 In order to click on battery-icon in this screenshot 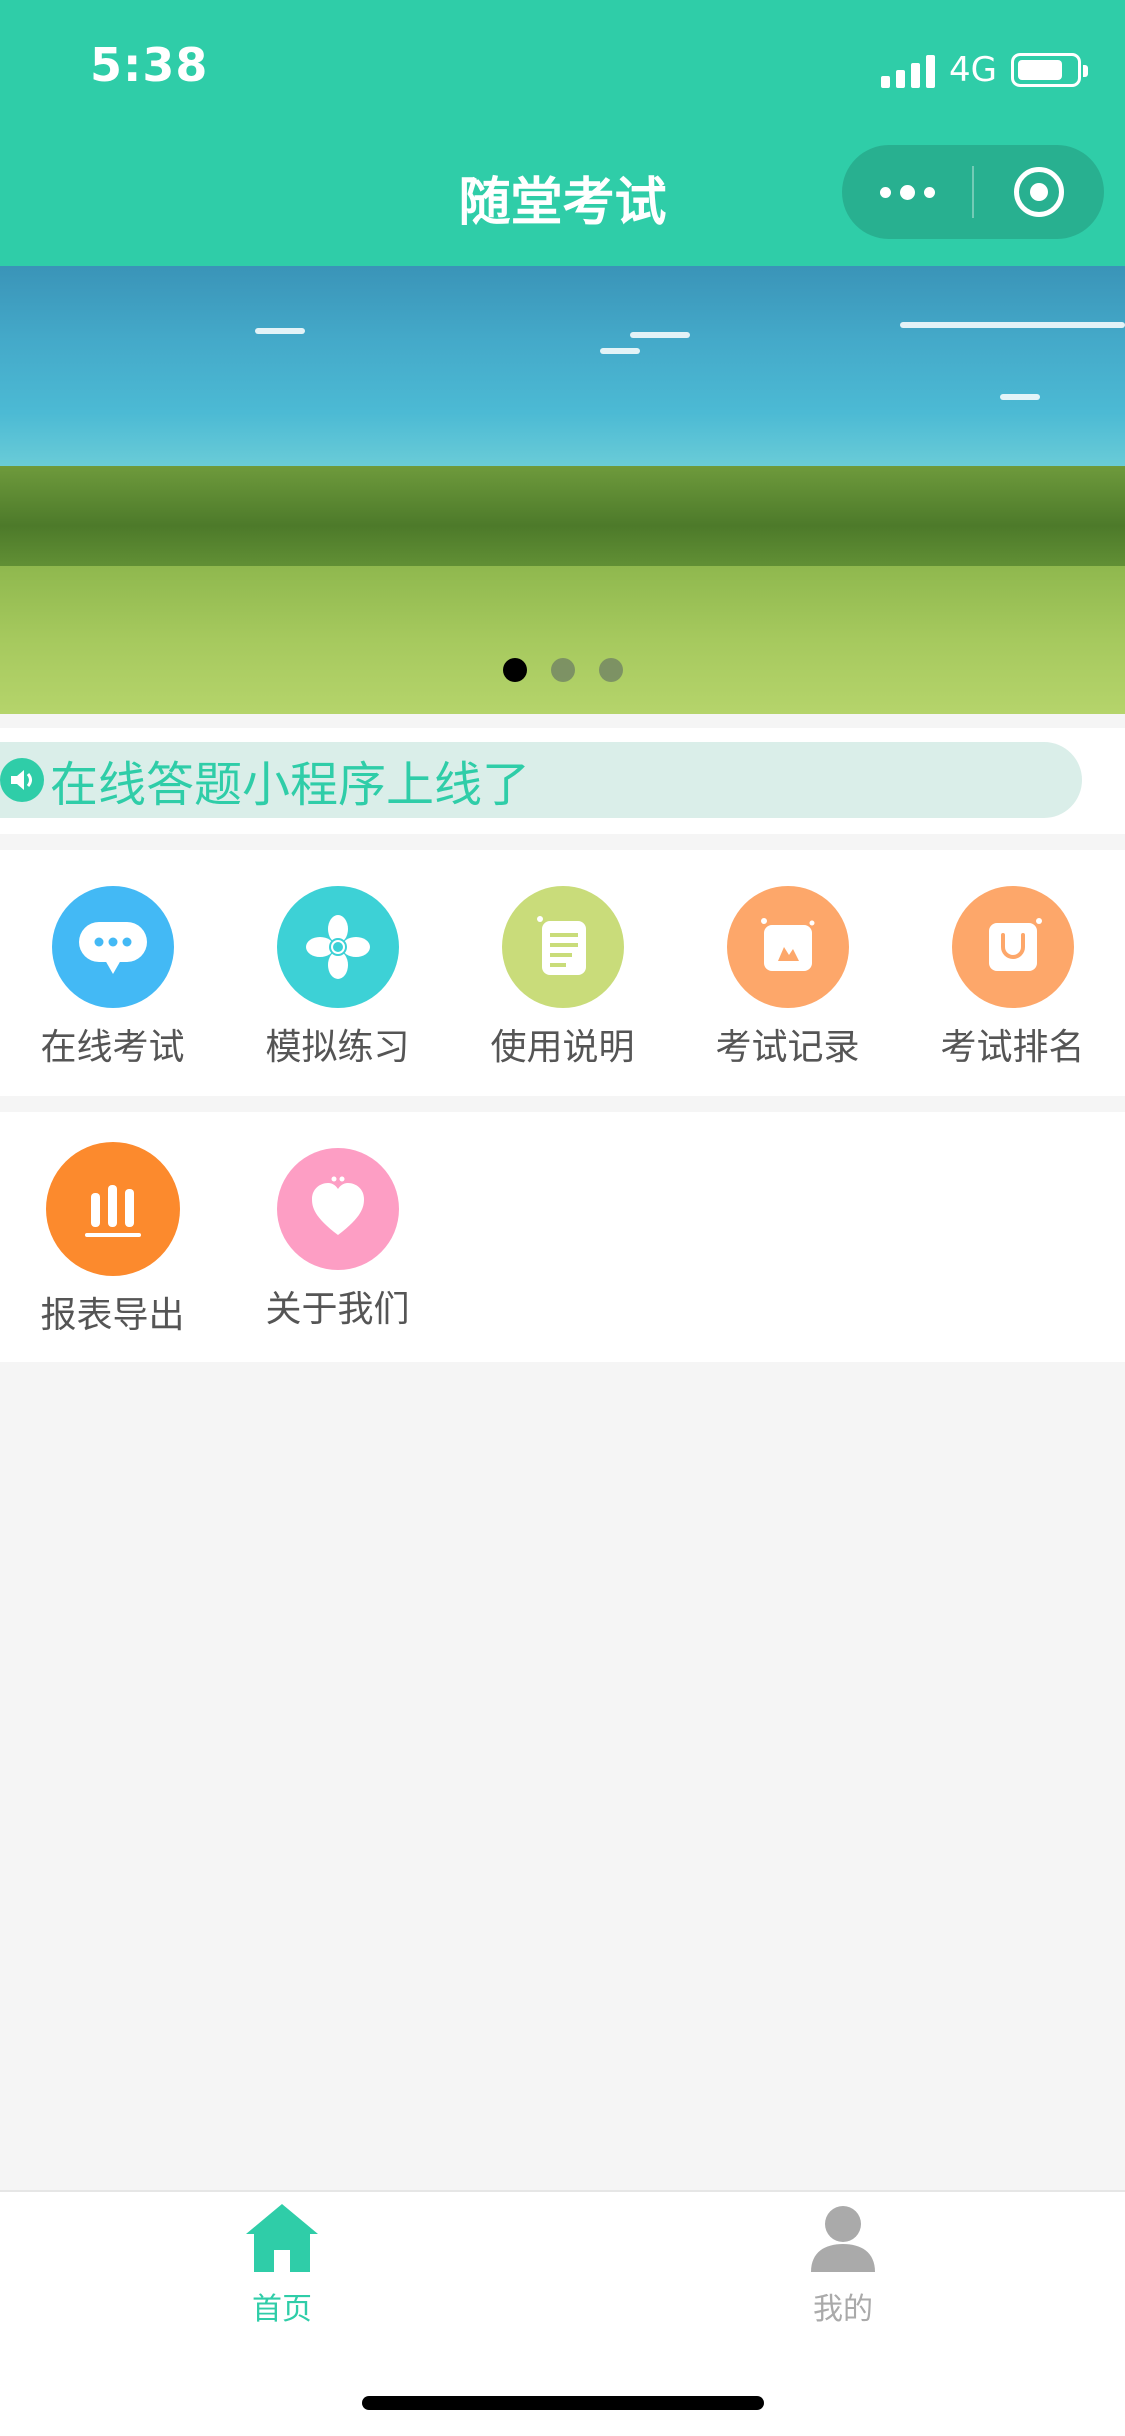, I will do `click(1049, 70)`.